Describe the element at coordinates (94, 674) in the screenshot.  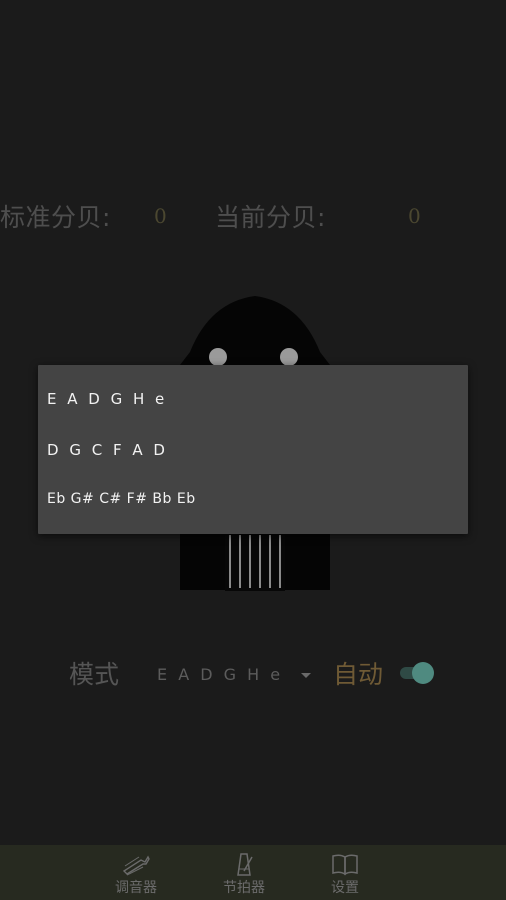
I see `mode-label: 模式` at that location.